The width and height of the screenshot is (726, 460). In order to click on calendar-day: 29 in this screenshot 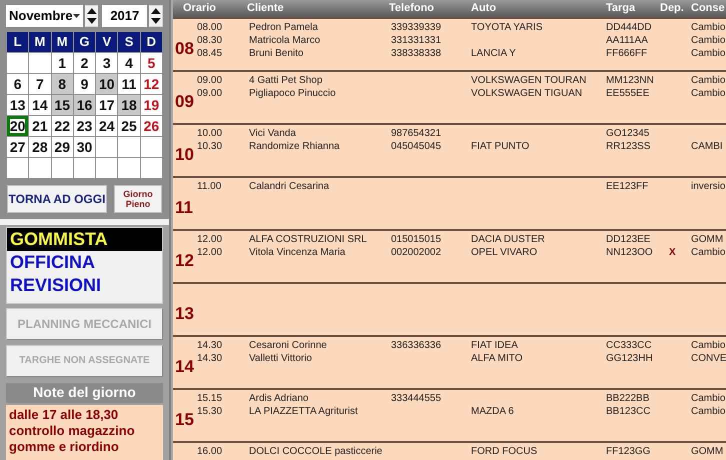, I will do `click(62, 147)`.